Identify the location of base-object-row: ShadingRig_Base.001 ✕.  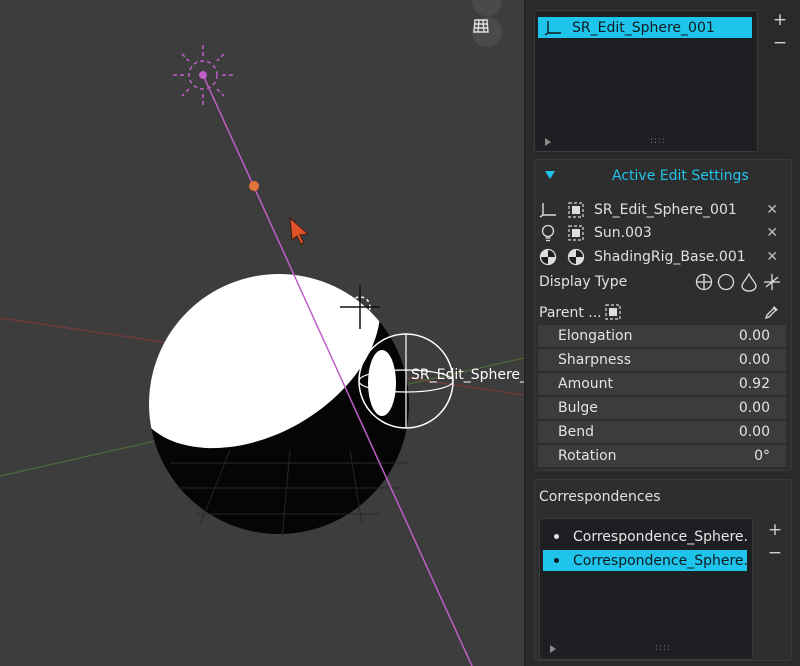
(663, 257).